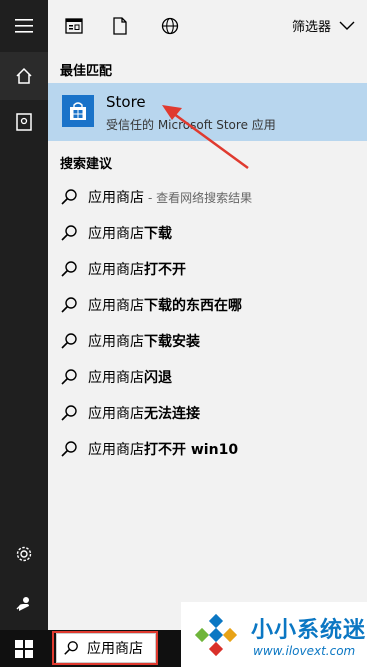  Describe the element at coordinates (158, 234) in the screenshot. I see `suggestion-bold: 下载` at that location.